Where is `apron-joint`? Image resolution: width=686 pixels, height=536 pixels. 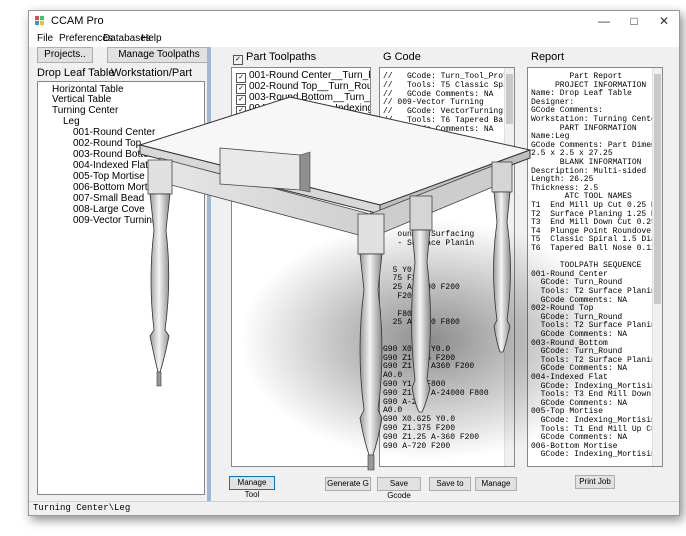 apron-joint is located at coordinates (305, 172).